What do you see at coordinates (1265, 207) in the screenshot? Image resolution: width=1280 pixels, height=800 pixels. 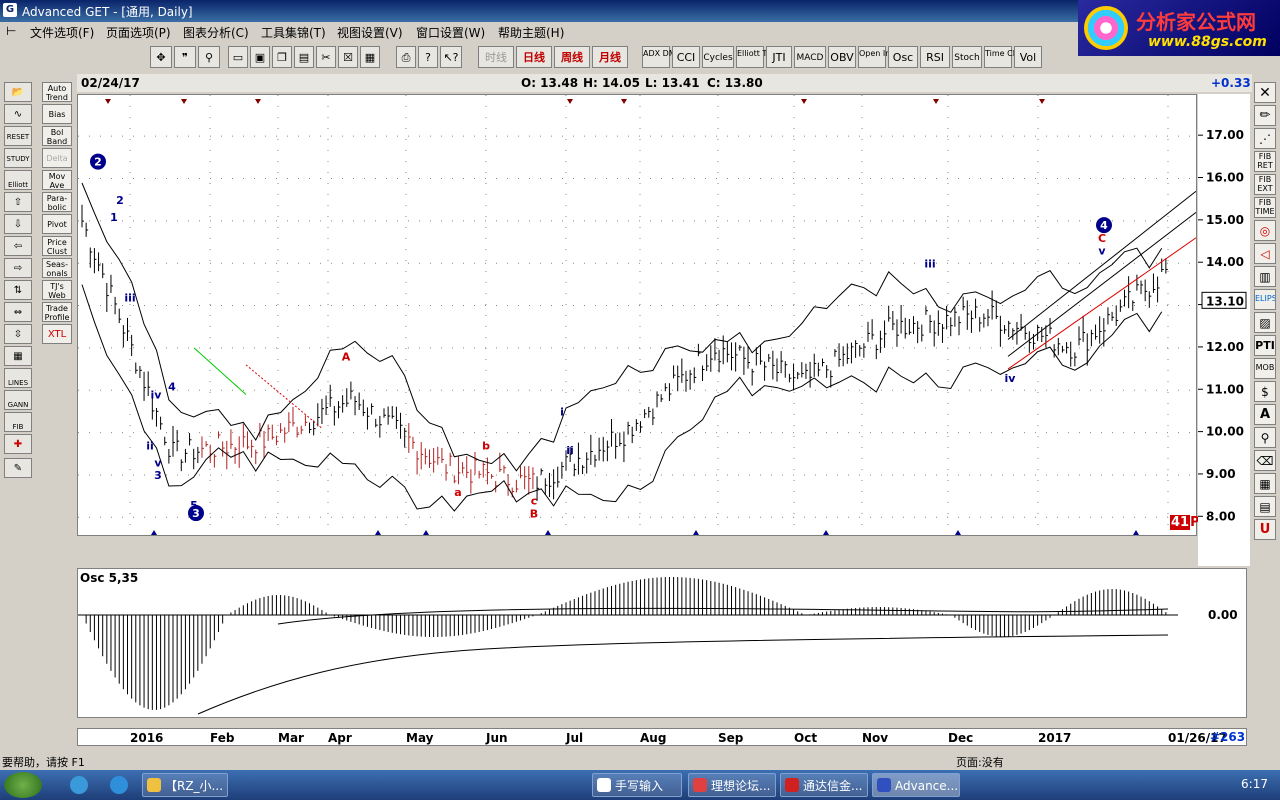 I see `fib-time-button: FIB TIME` at bounding box center [1265, 207].